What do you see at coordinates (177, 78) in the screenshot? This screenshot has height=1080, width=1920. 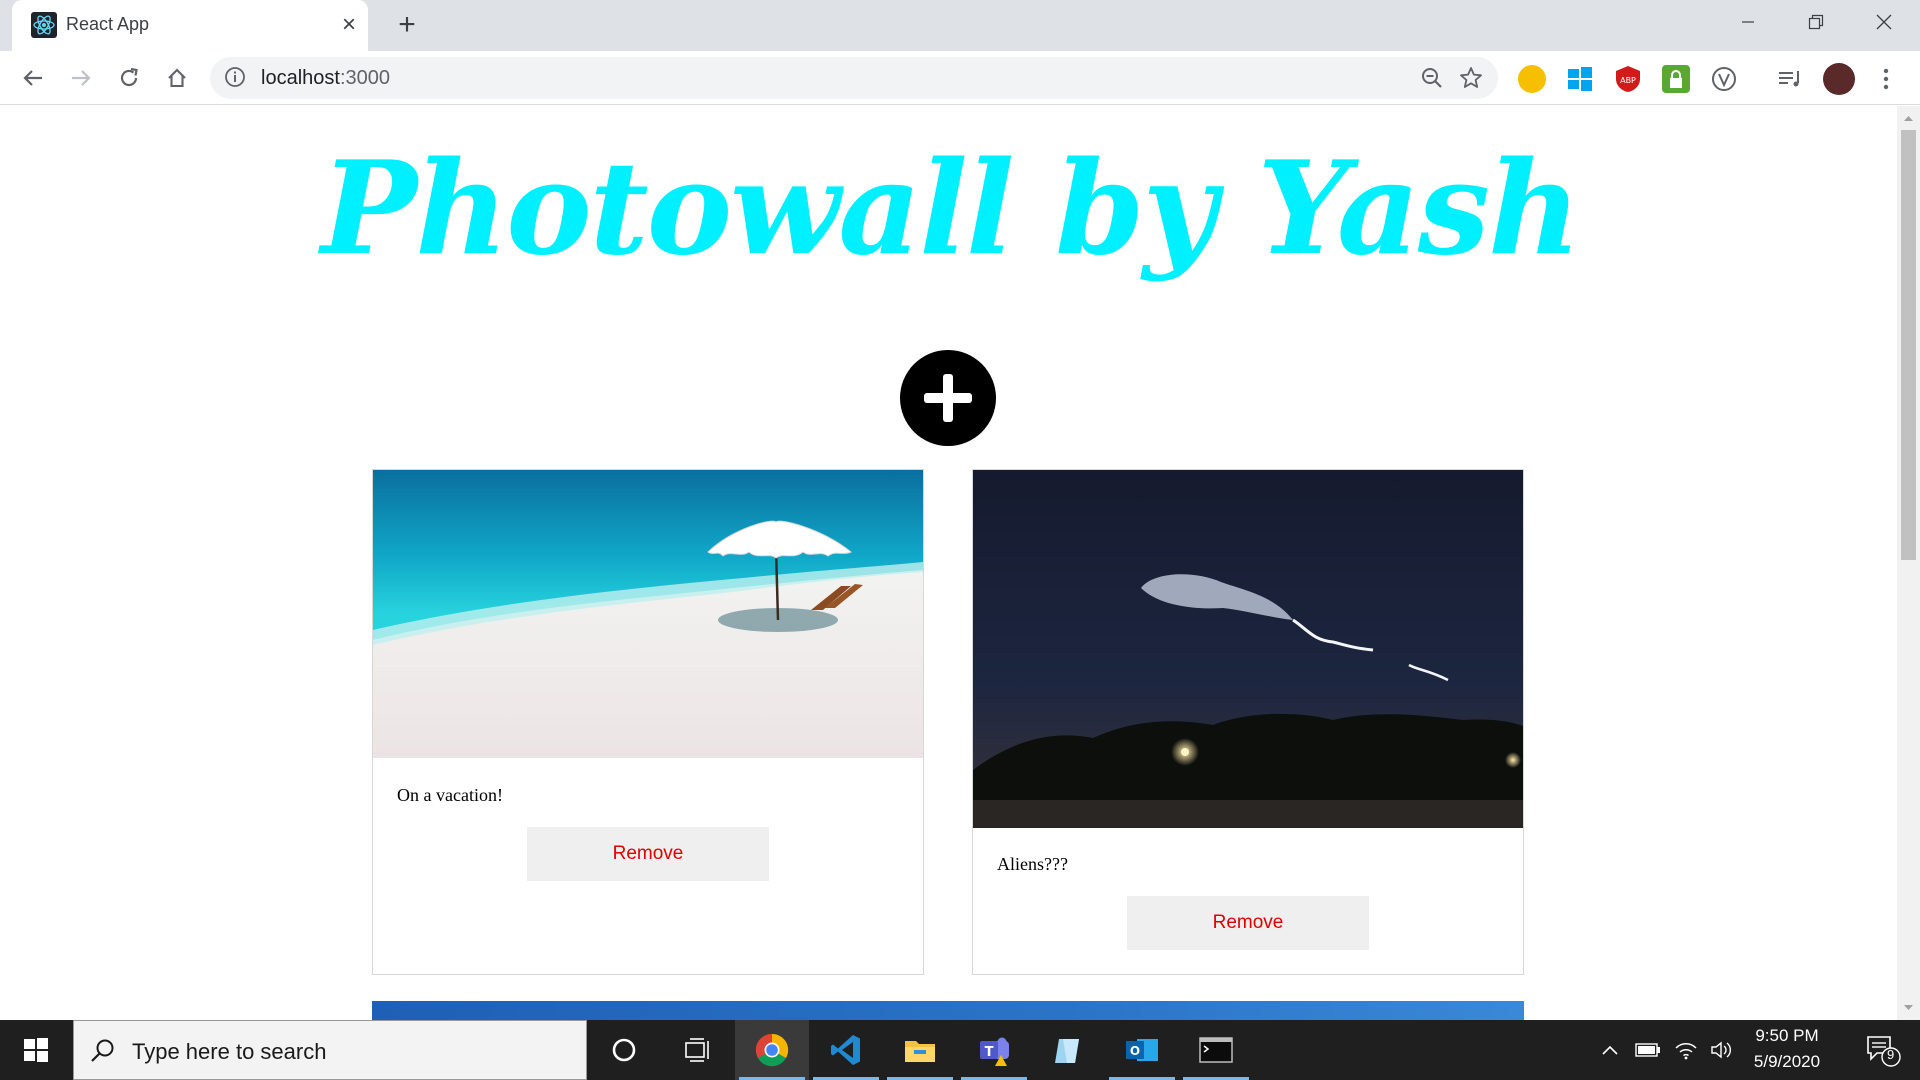 I see `home-icon` at bounding box center [177, 78].